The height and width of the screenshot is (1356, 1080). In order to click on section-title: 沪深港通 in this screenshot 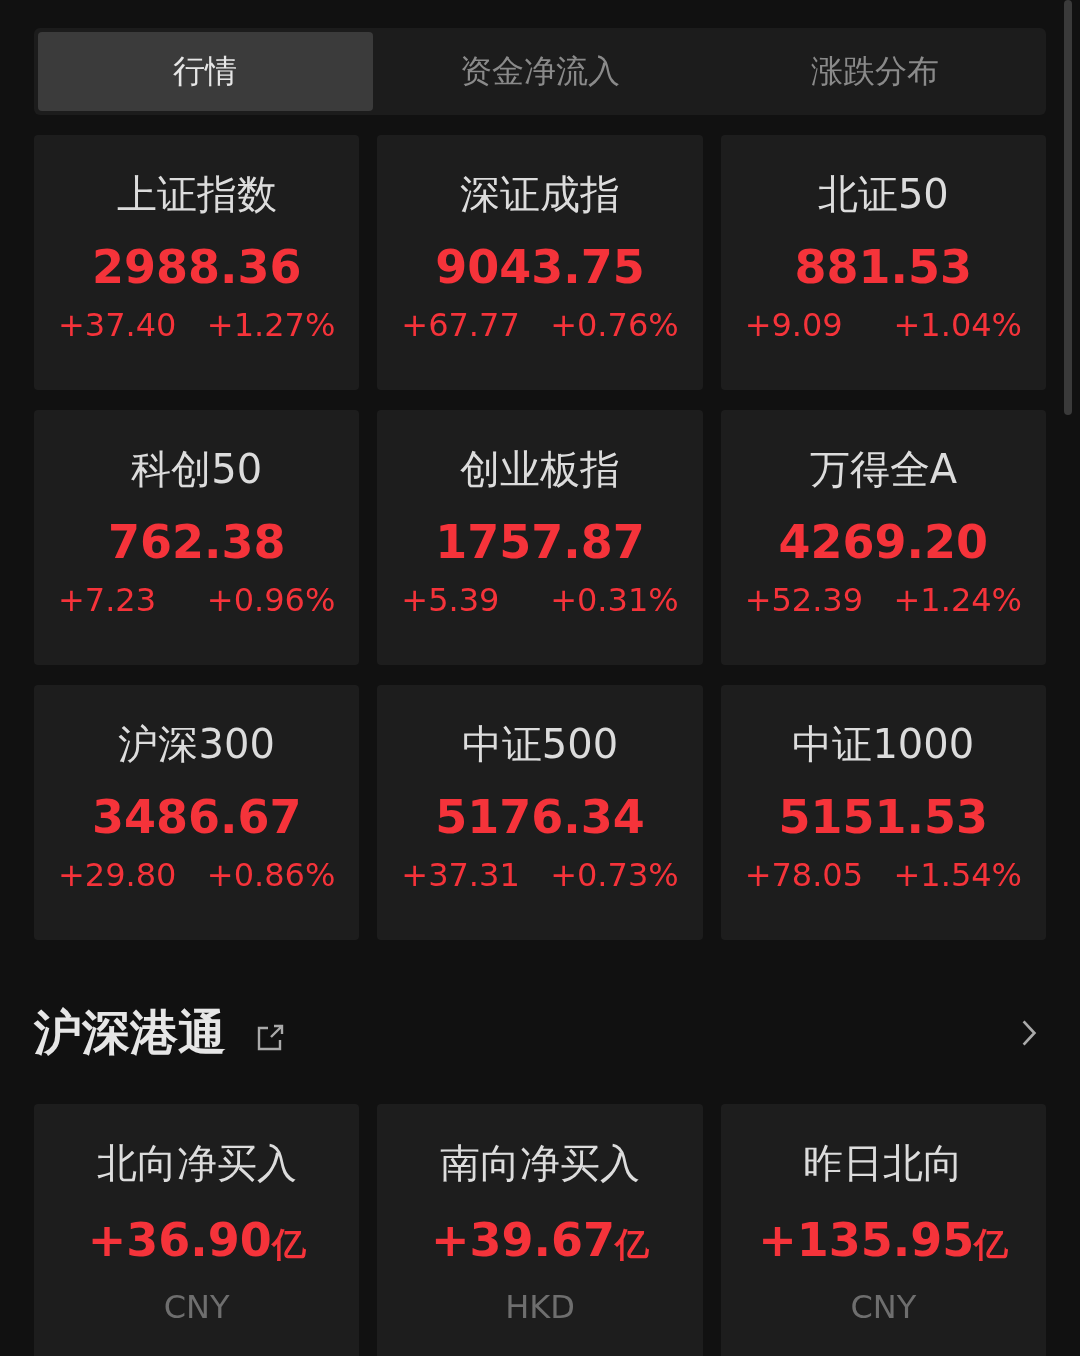, I will do `click(130, 1032)`.